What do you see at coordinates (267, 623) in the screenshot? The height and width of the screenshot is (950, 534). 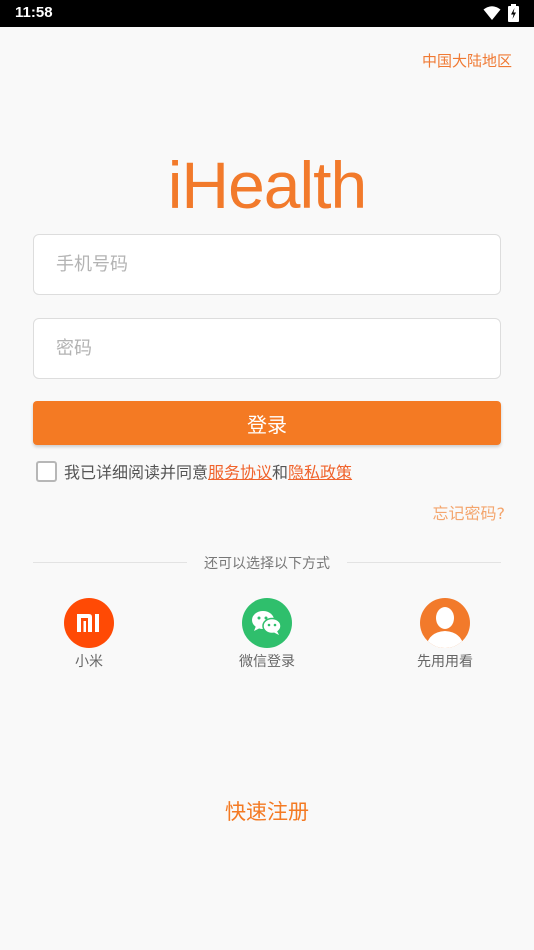 I see `wechat-icon` at bounding box center [267, 623].